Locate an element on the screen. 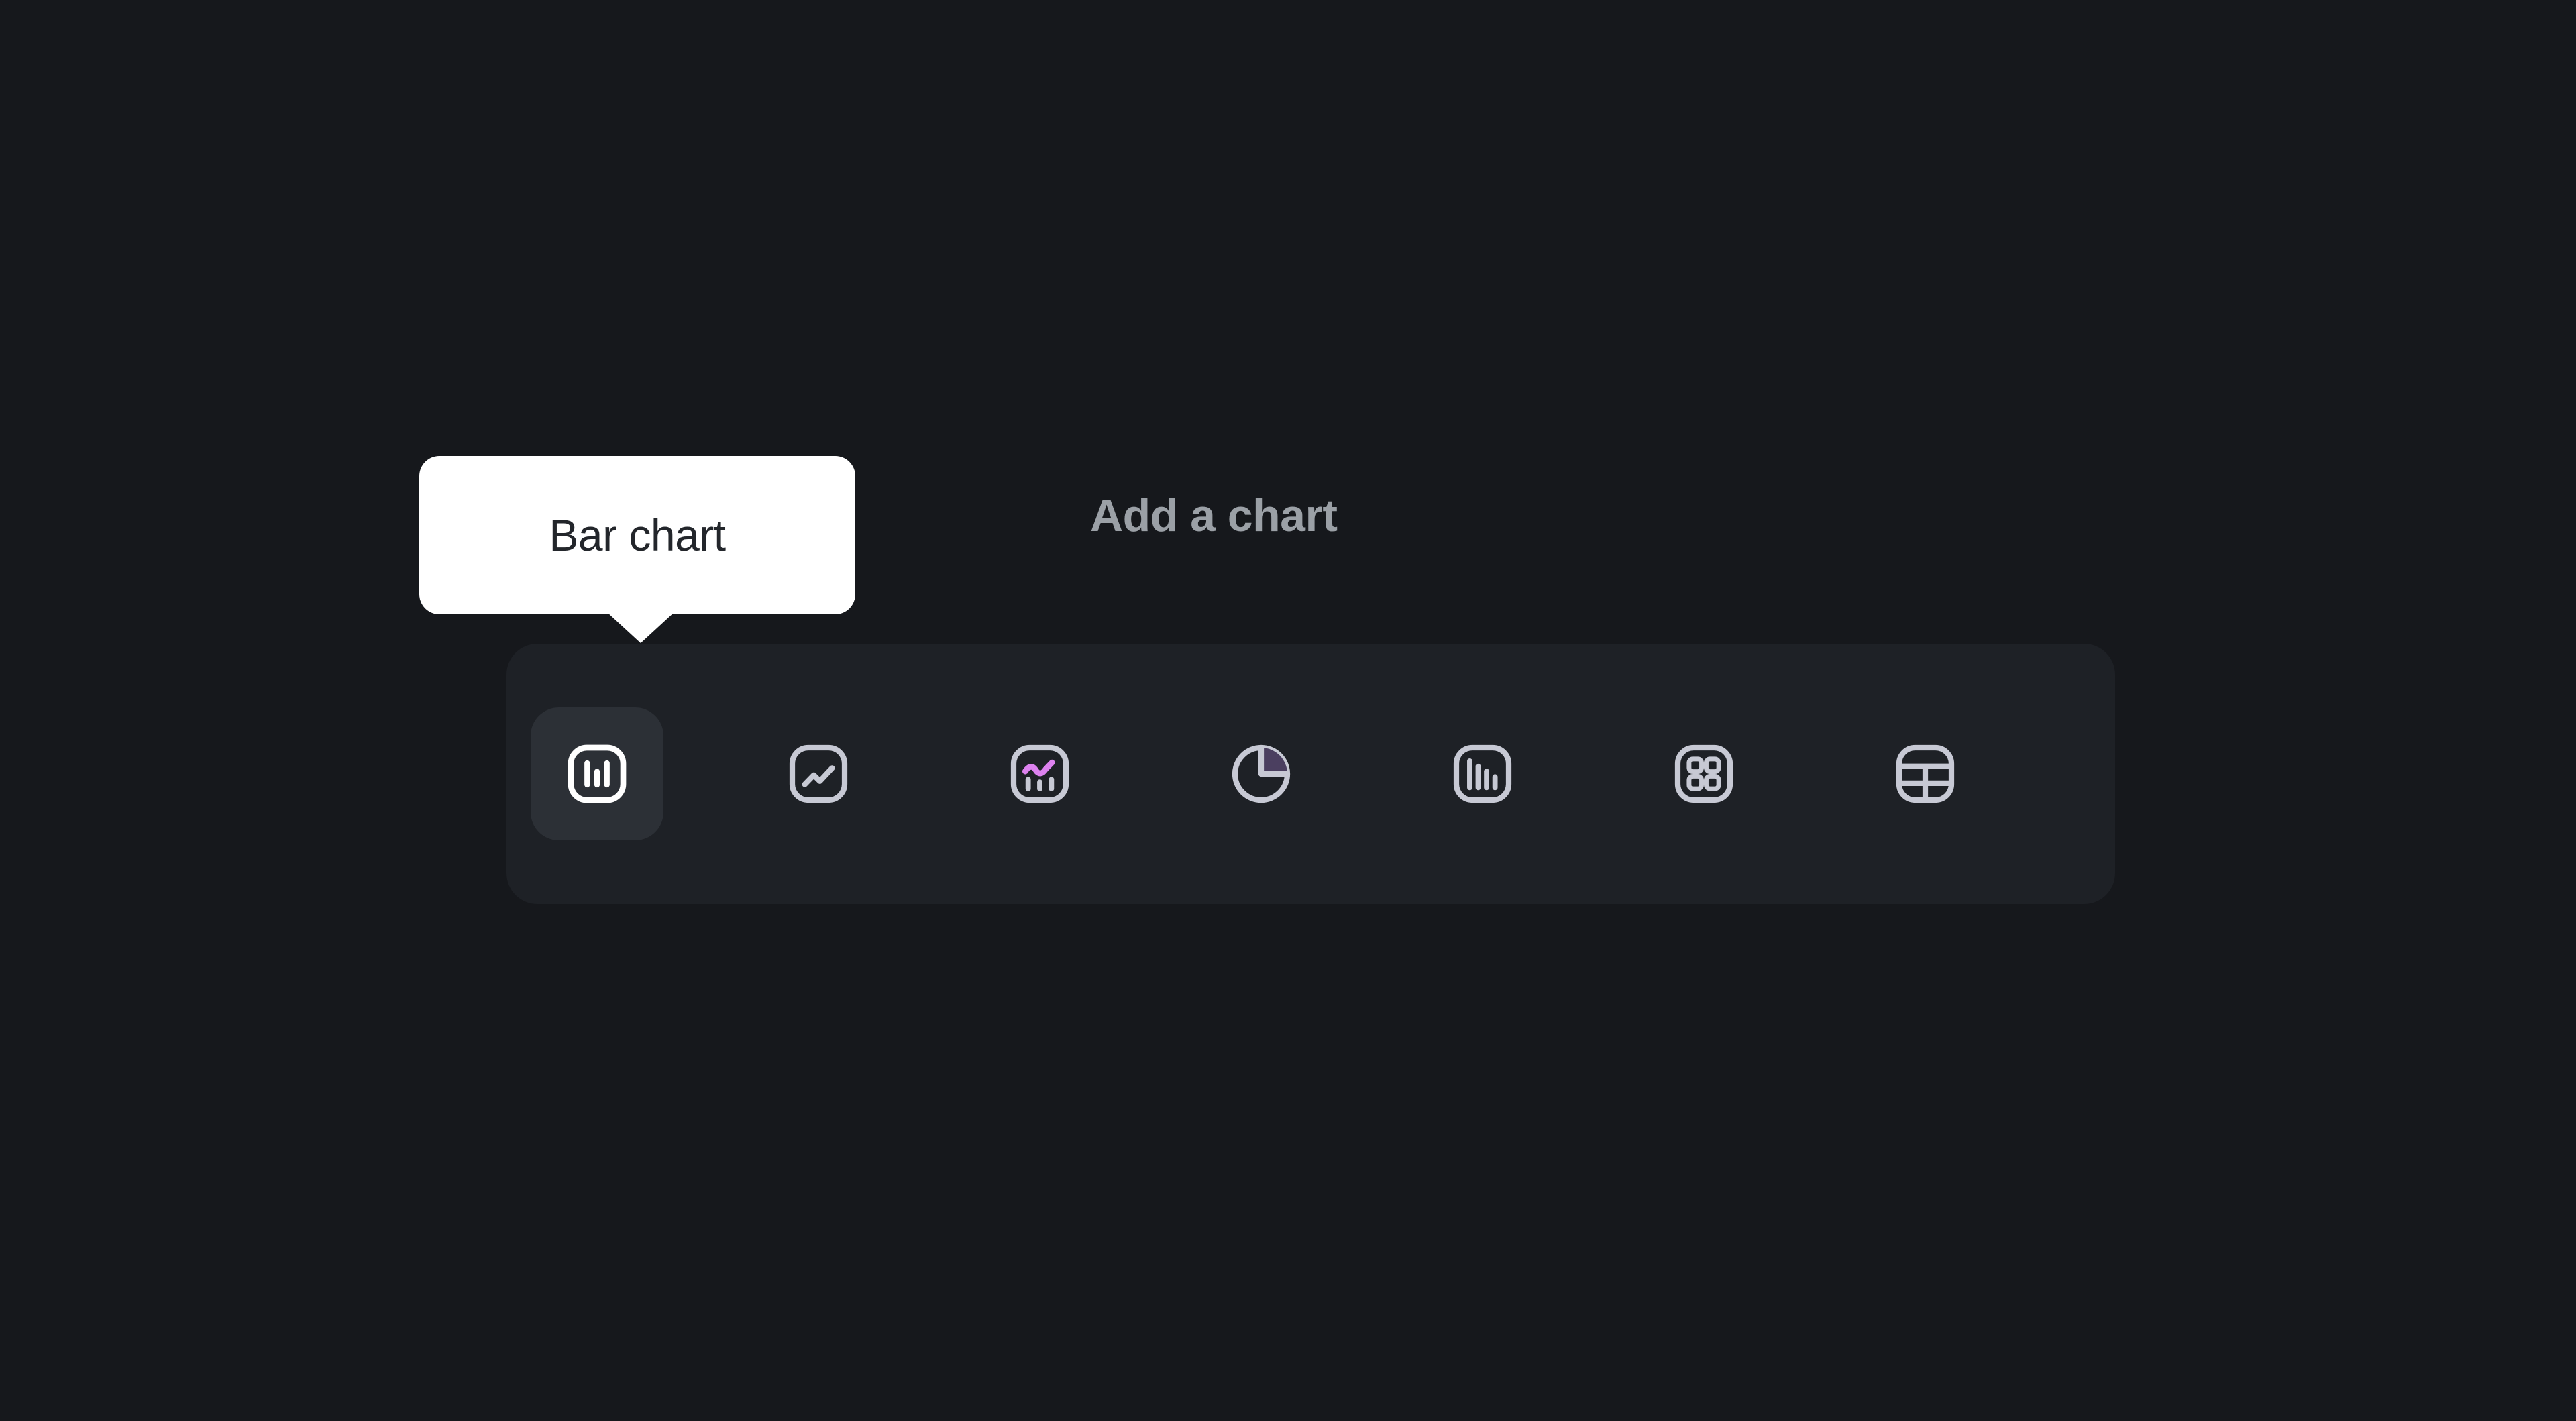  pie-chart-icon is located at coordinates (1261, 774).